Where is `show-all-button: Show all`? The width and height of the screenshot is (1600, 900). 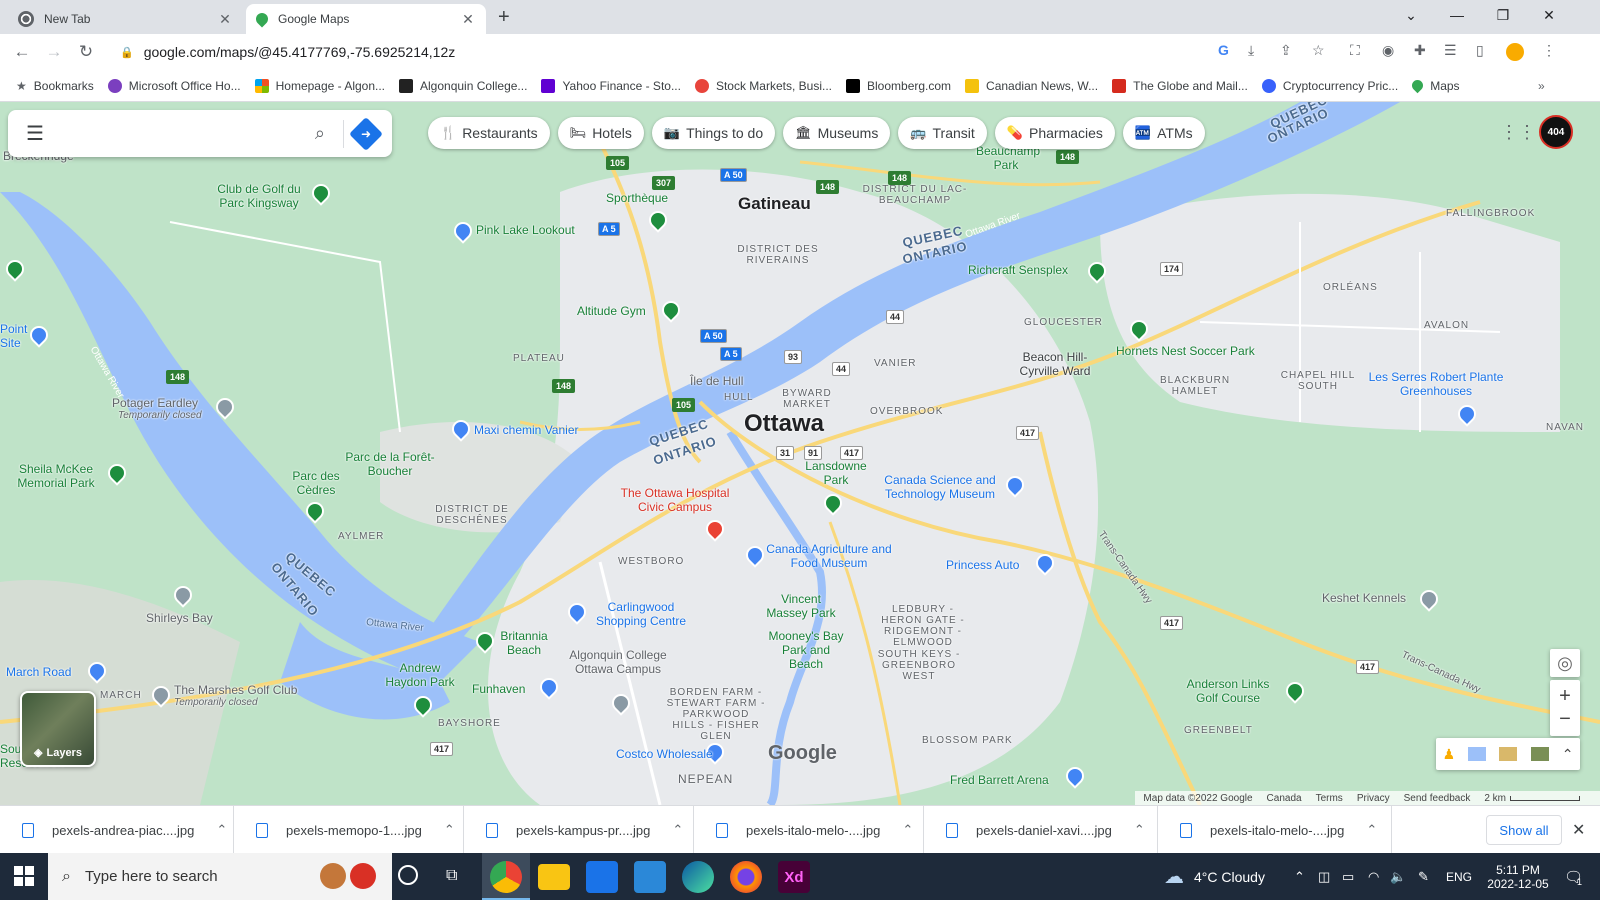 show-all-button: Show all is located at coordinates (1524, 830).